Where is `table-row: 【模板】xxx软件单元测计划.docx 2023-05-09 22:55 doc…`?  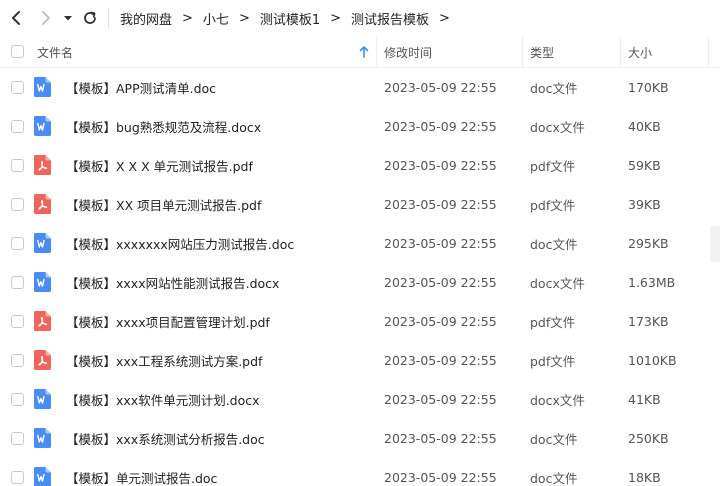 table-row: 【模板】xxx软件单元测计划.docx 2023-05-09 22:55 doc… is located at coordinates (360, 399).